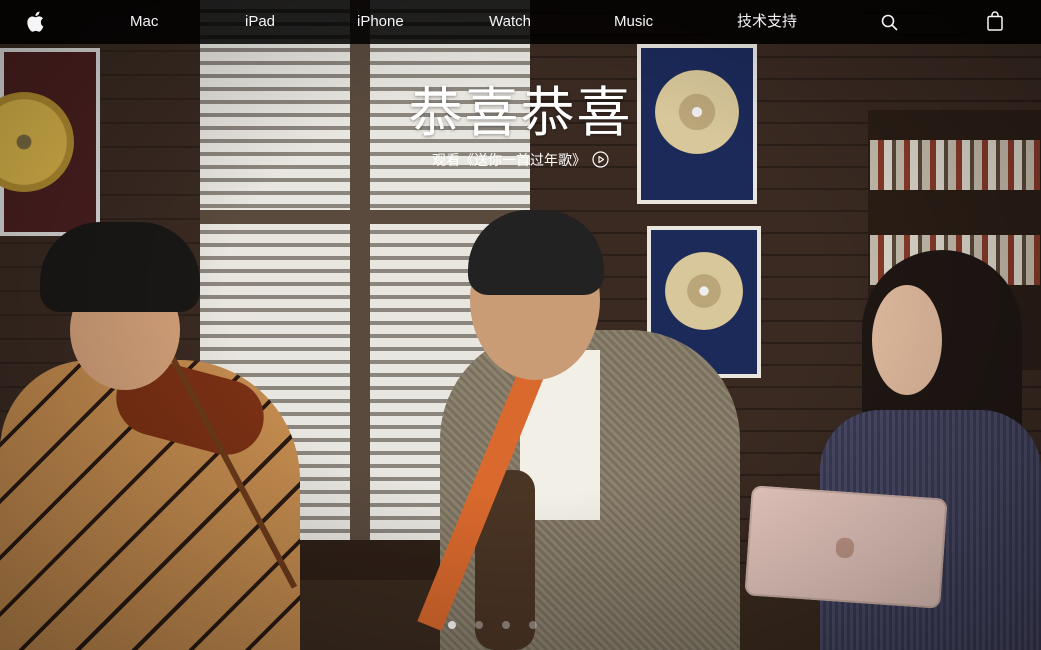 This screenshot has width=1041, height=650. I want to click on carousel-pagination, so click(492, 625).